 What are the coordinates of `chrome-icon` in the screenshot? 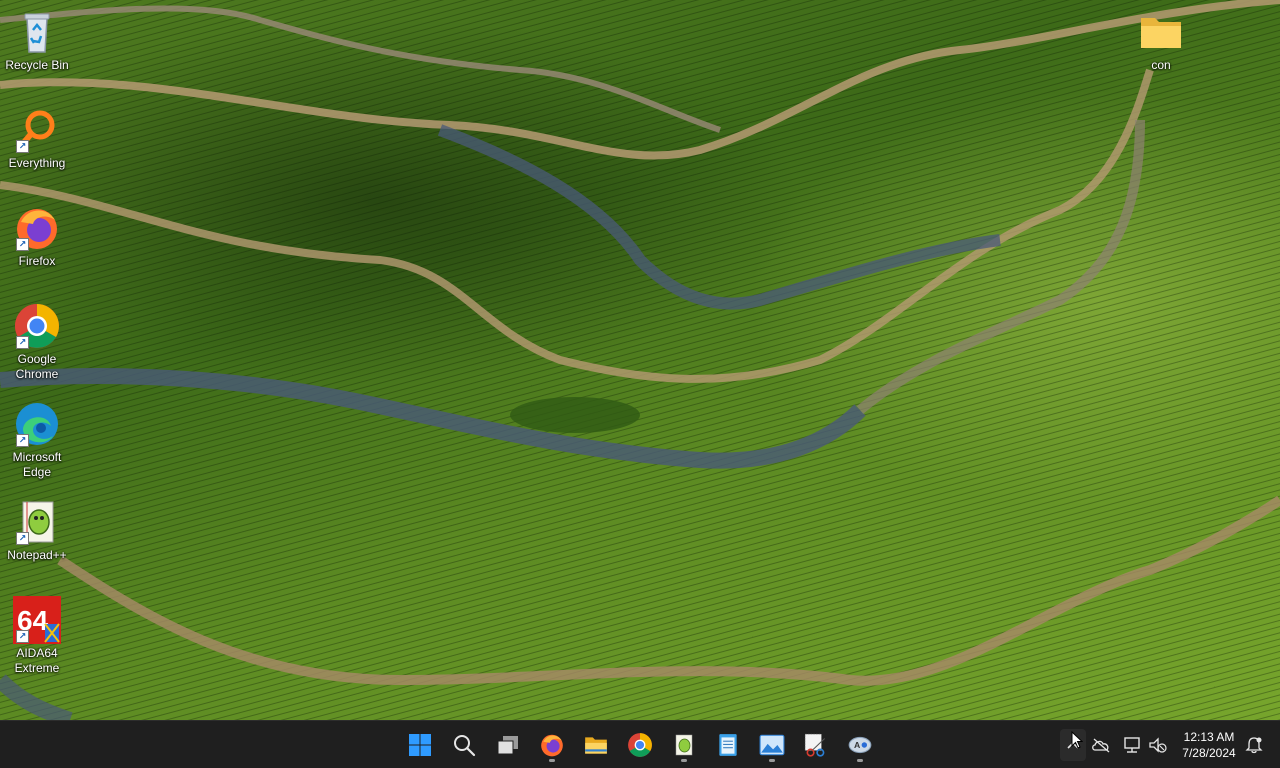 It's located at (640, 745).